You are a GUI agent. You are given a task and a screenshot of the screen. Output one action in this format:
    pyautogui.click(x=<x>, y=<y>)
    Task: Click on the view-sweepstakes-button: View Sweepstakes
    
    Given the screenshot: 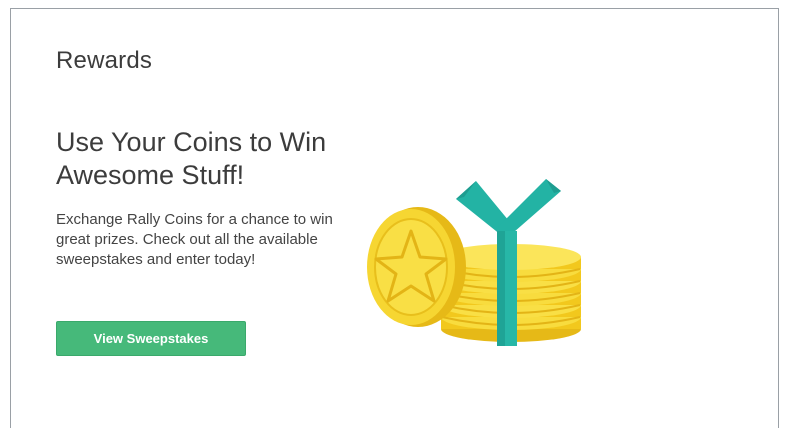 What is the action you would take?
    pyautogui.click(x=151, y=338)
    